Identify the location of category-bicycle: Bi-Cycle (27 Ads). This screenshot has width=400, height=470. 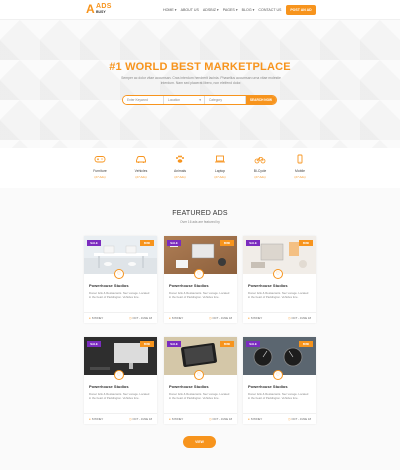
(260, 166).